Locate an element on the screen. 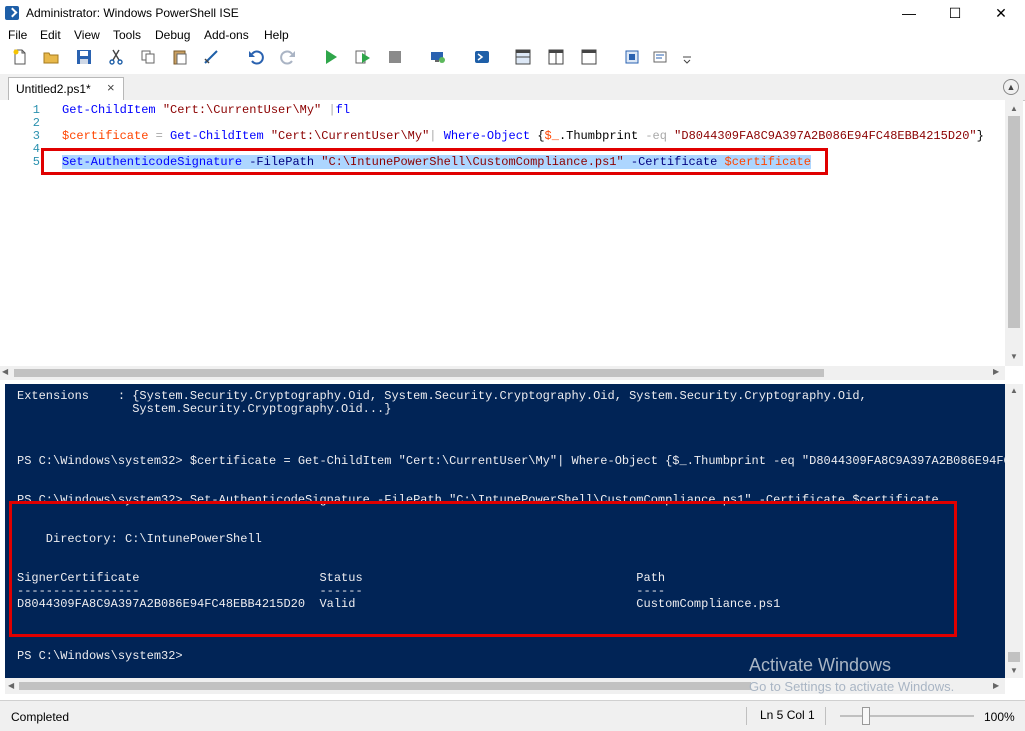  code-token: .Thumbprint is located at coordinates (602, 136).